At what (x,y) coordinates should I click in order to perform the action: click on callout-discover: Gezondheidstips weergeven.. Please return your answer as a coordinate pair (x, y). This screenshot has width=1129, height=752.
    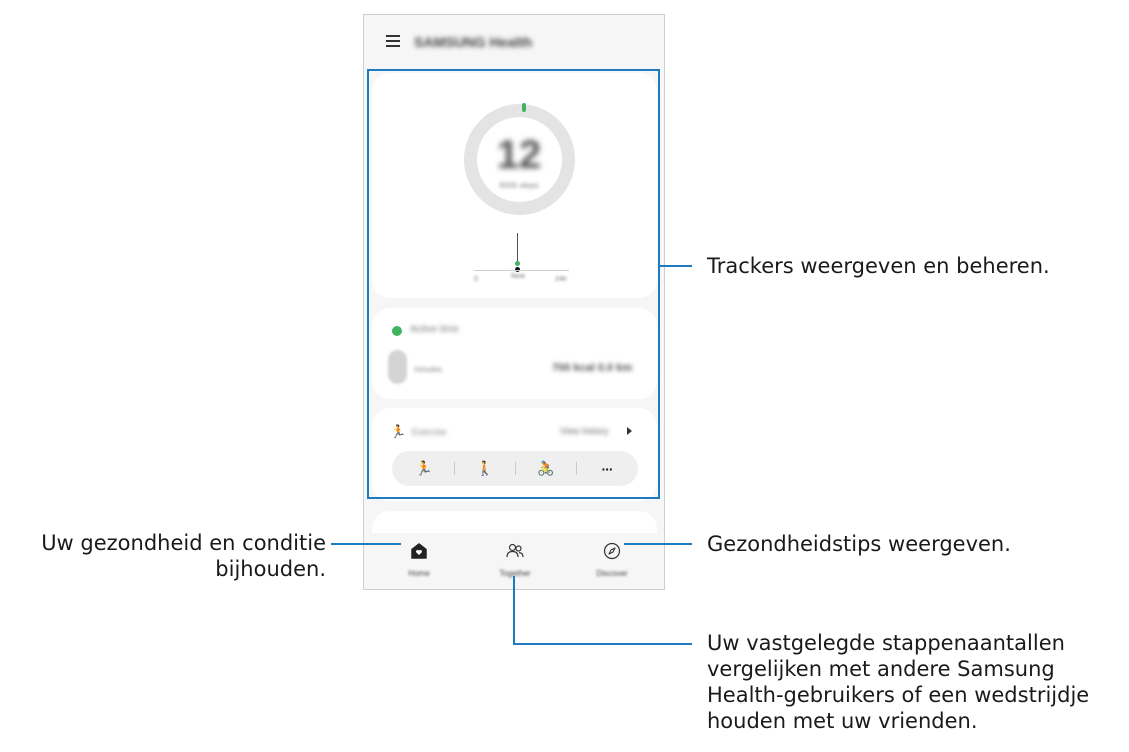
    Looking at the image, I should click on (859, 544).